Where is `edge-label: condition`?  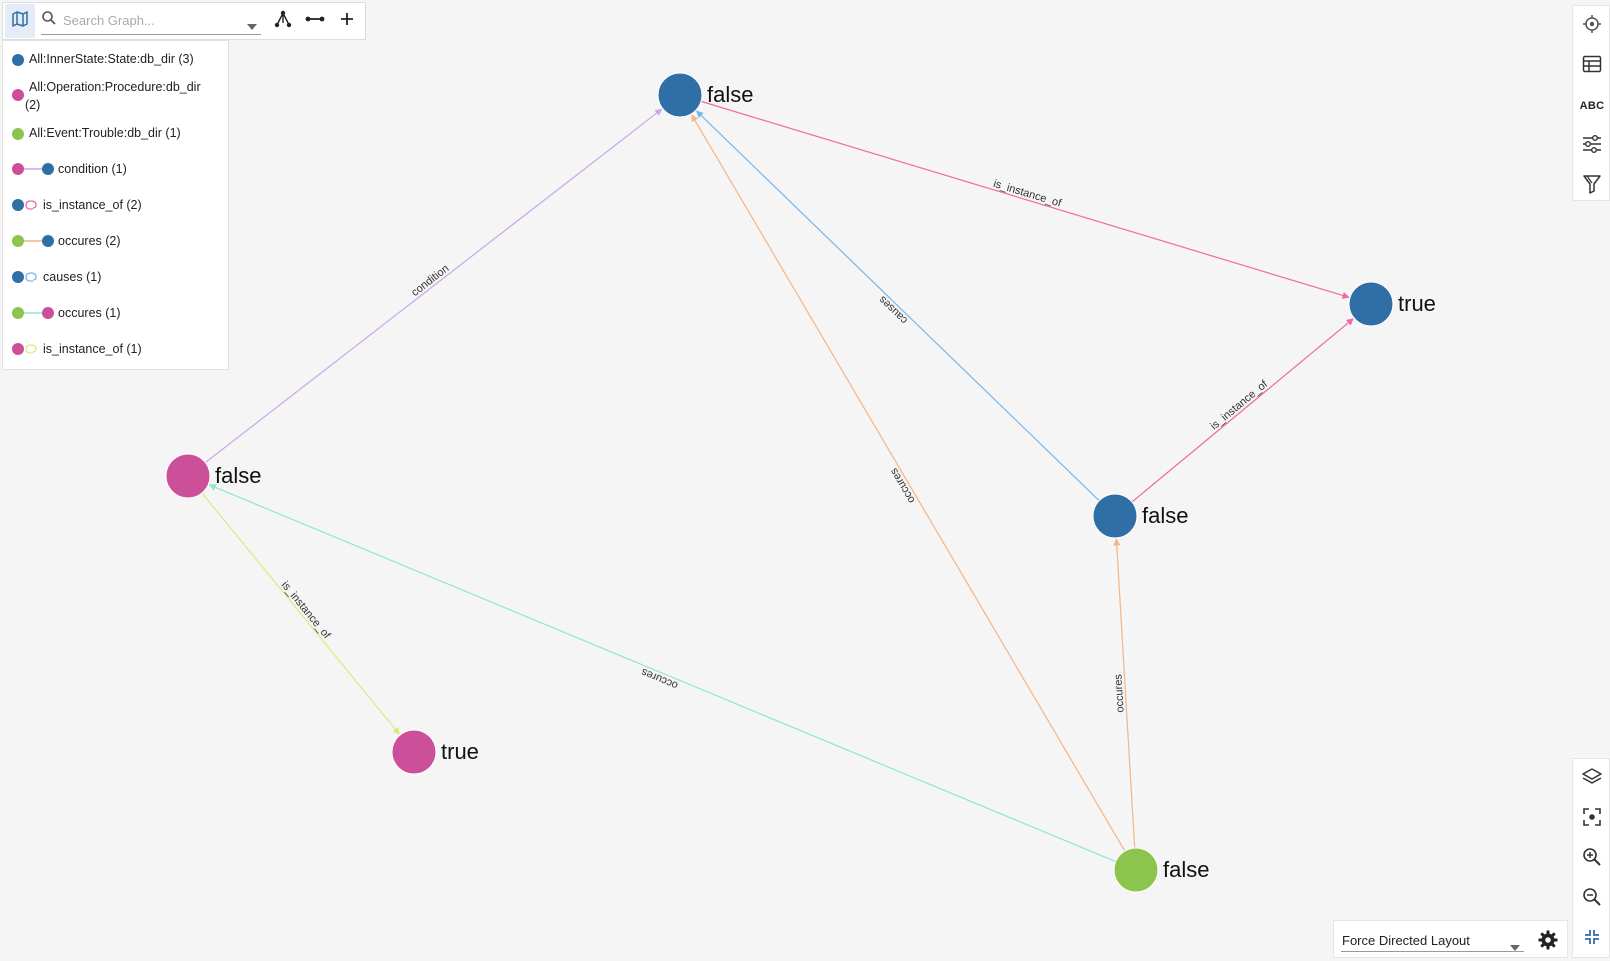 edge-label: condition is located at coordinates (430, 281).